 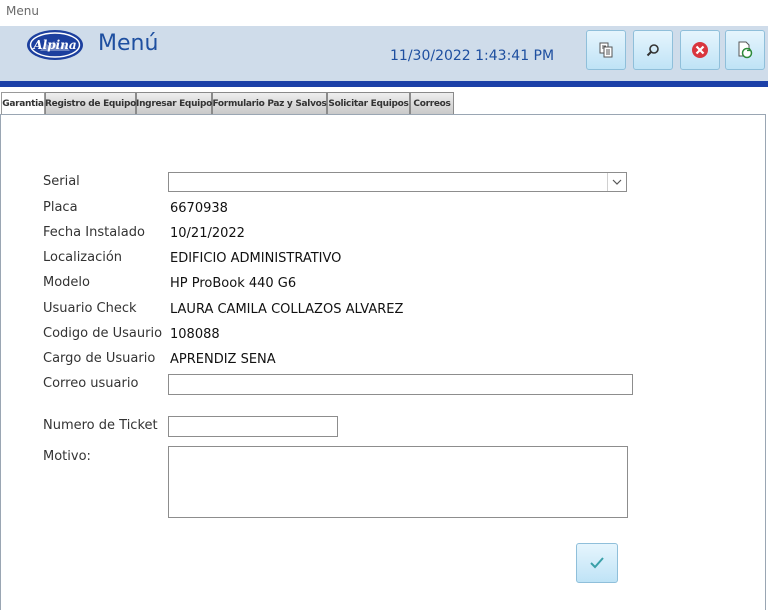 What do you see at coordinates (384, 84) in the screenshot?
I see `header-divider` at bounding box center [384, 84].